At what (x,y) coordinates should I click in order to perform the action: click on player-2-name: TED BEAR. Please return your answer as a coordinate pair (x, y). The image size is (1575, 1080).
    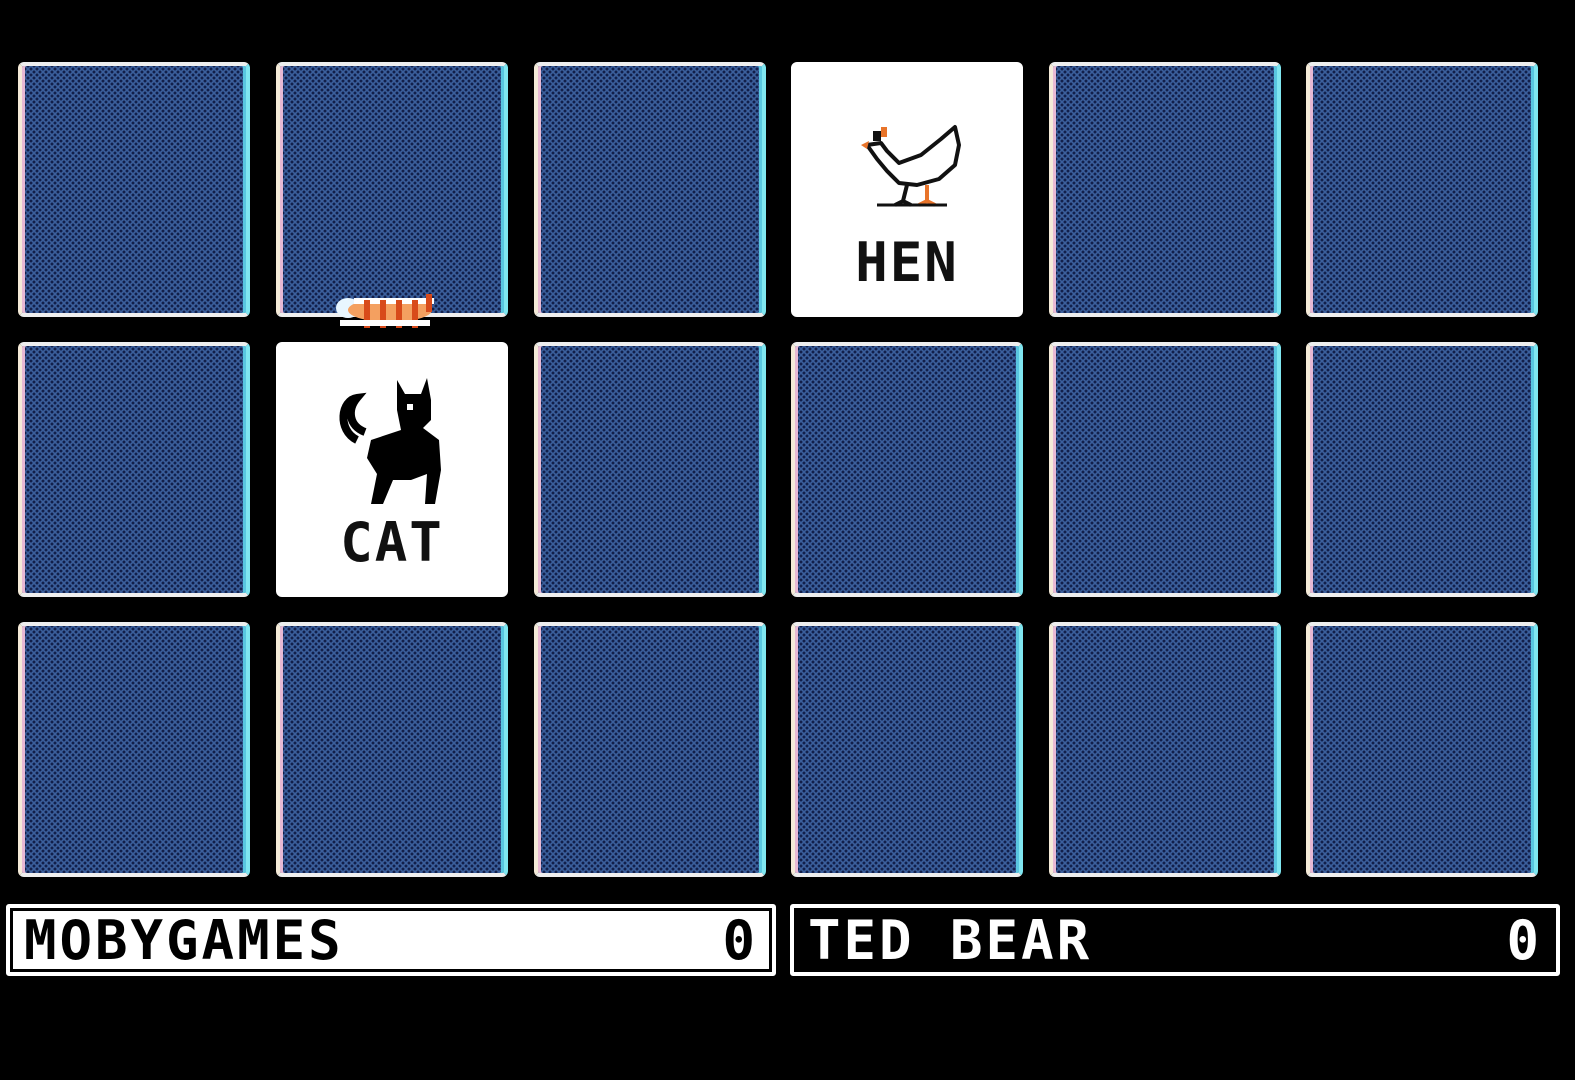
    Looking at the image, I should click on (950, 940).